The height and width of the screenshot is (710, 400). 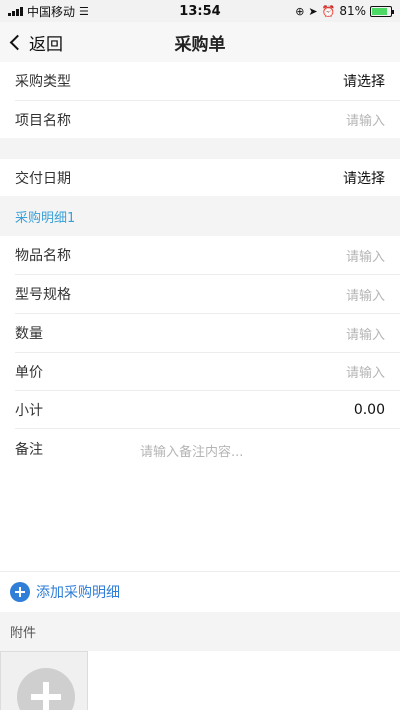 I want to click on status-bar: 中国移动 ☰ 13:54 ⊕ ➤ ⏰ 81%, so click(x=200, y=11).